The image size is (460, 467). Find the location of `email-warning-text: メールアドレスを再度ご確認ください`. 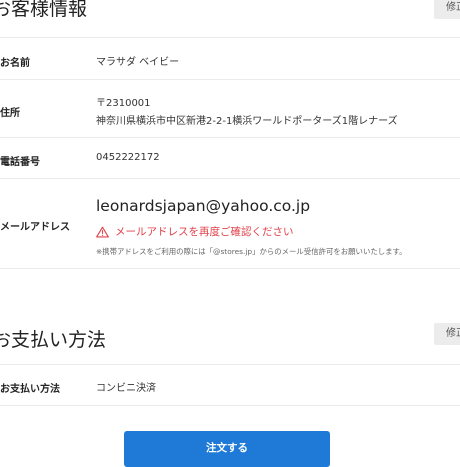

email-warning-text: メールアドレスを再度ご確認ください is located at coordinates (204, 232).